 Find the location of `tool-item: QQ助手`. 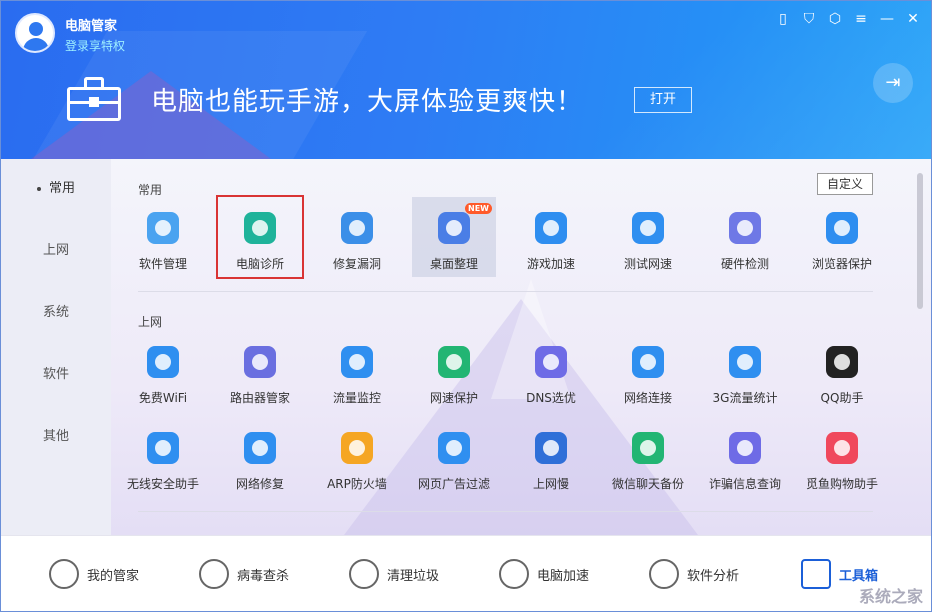

tool-item: QQ助手 is located at coordinates (842, 371).